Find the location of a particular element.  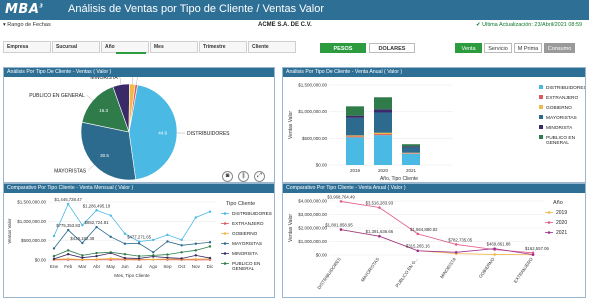

x-tick-label: Oct is located at coordinates (182, 266).